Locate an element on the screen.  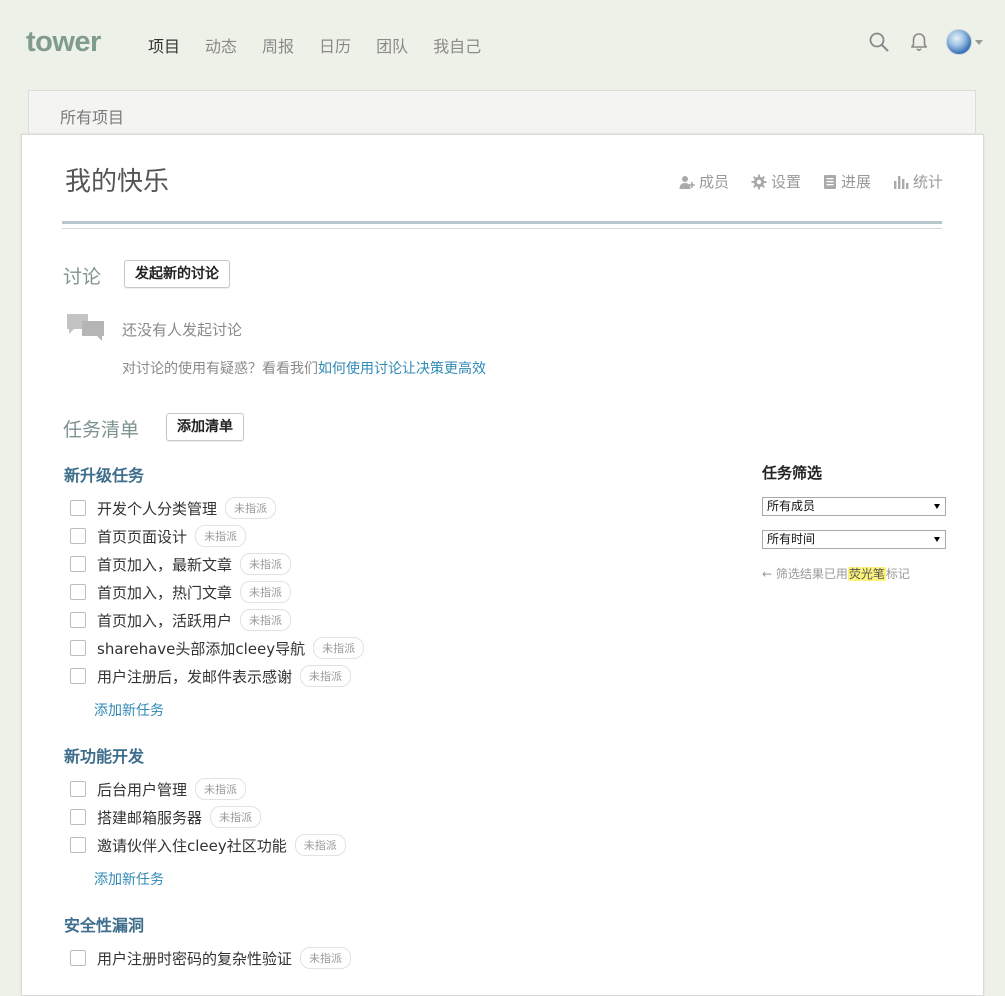
member-filter-value: 所有成员 is located at coordinates (791, 506).